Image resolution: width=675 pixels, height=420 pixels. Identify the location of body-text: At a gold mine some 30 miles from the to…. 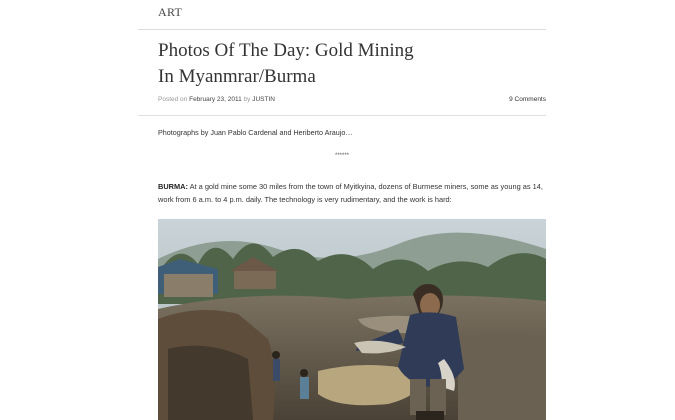
(350, 193).